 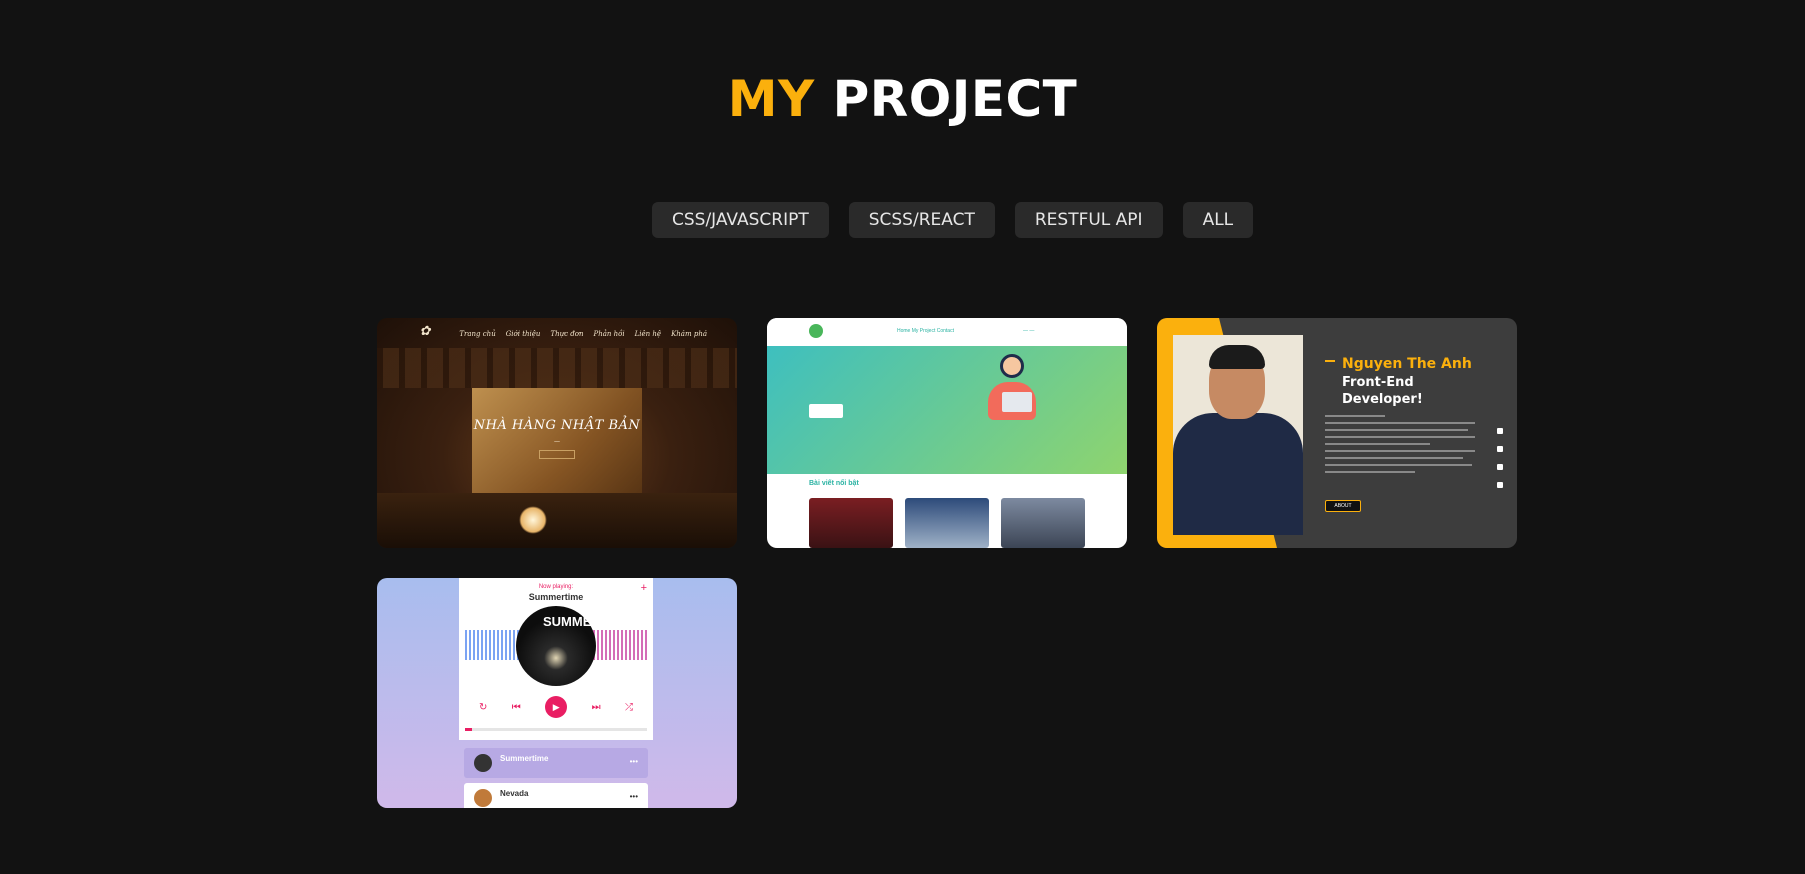 What do you see at coordinates (648, 334) in the screenshot?
I see `restaurant-nav-item: Liên hệ` at bounding box center [648, 334].